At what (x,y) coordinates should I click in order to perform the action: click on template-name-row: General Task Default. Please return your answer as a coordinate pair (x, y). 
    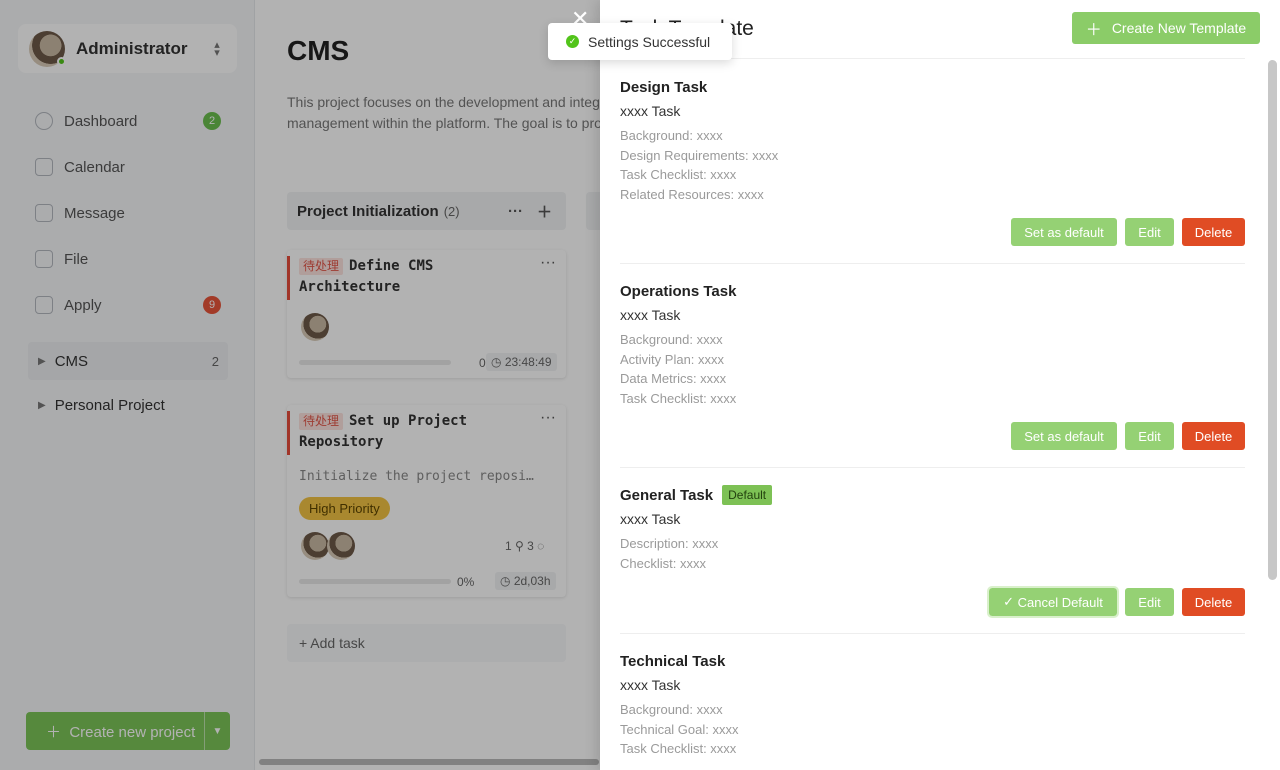
    Looking at the image, I should click on (932, 495).